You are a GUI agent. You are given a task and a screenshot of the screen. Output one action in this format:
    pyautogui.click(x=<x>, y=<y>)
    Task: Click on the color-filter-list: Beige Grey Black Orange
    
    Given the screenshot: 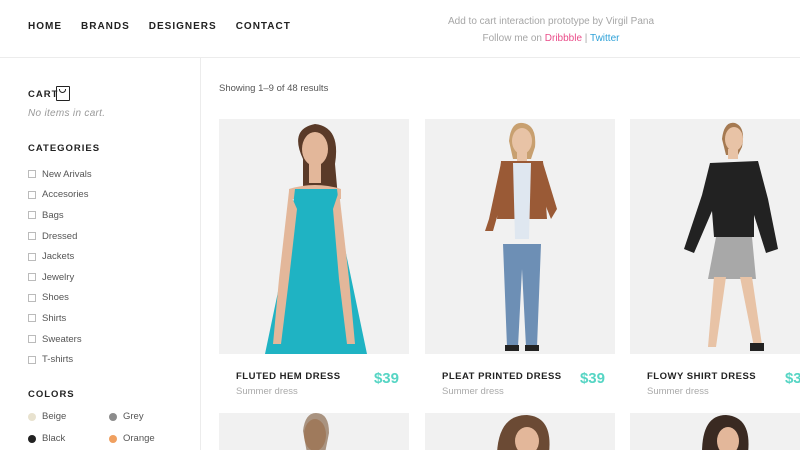 What is the action you would take?
    pyautogui.click(x=113, y=427)
    